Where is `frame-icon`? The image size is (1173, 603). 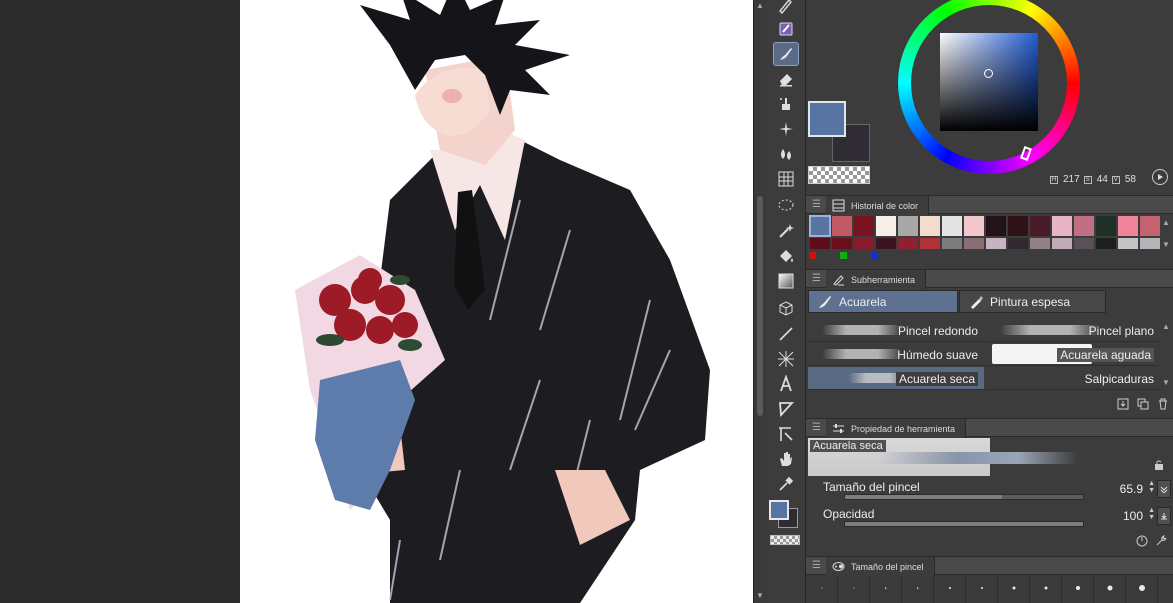
frame-icon is located at coordinates (786, 359).